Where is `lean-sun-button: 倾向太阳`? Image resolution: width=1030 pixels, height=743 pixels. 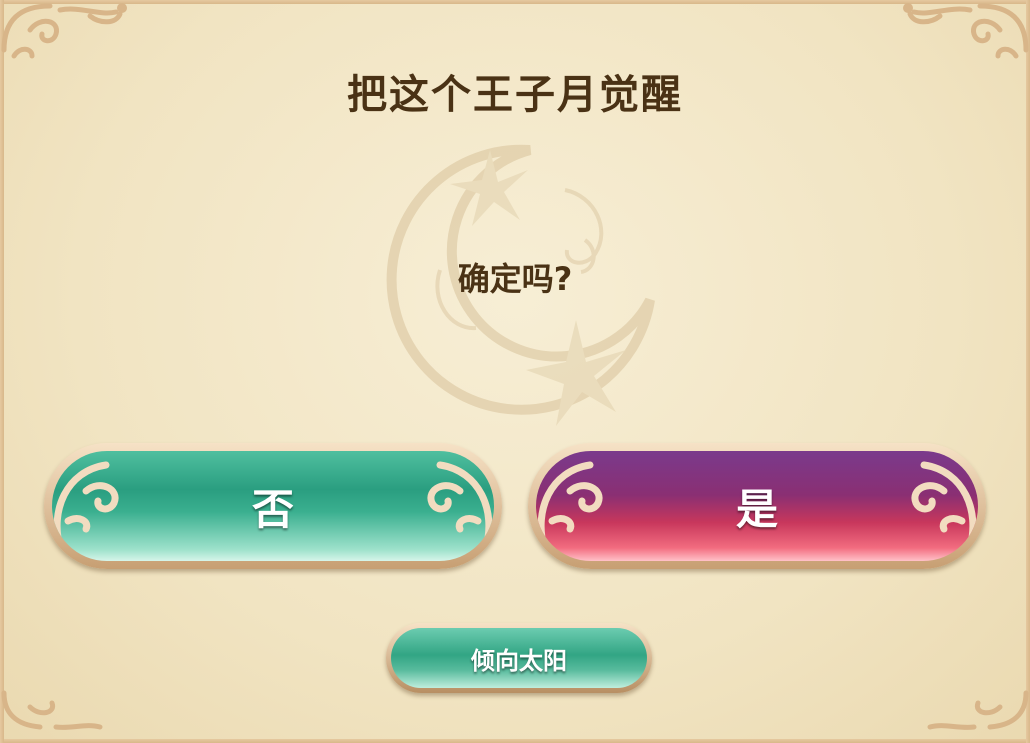
lean-sun-button: 倾向太阳 is located at coordinates (519, 658).